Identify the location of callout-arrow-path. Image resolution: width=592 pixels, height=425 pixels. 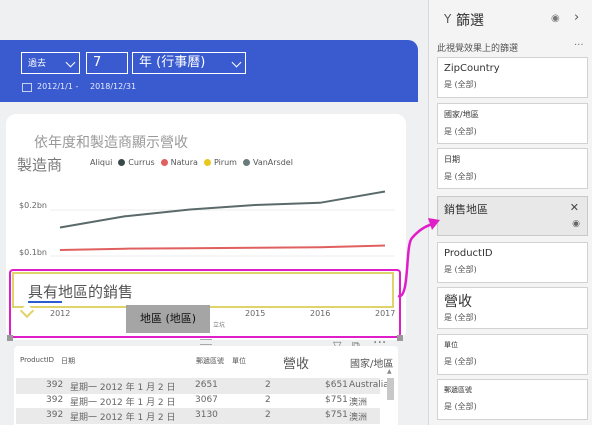
(415, 260).